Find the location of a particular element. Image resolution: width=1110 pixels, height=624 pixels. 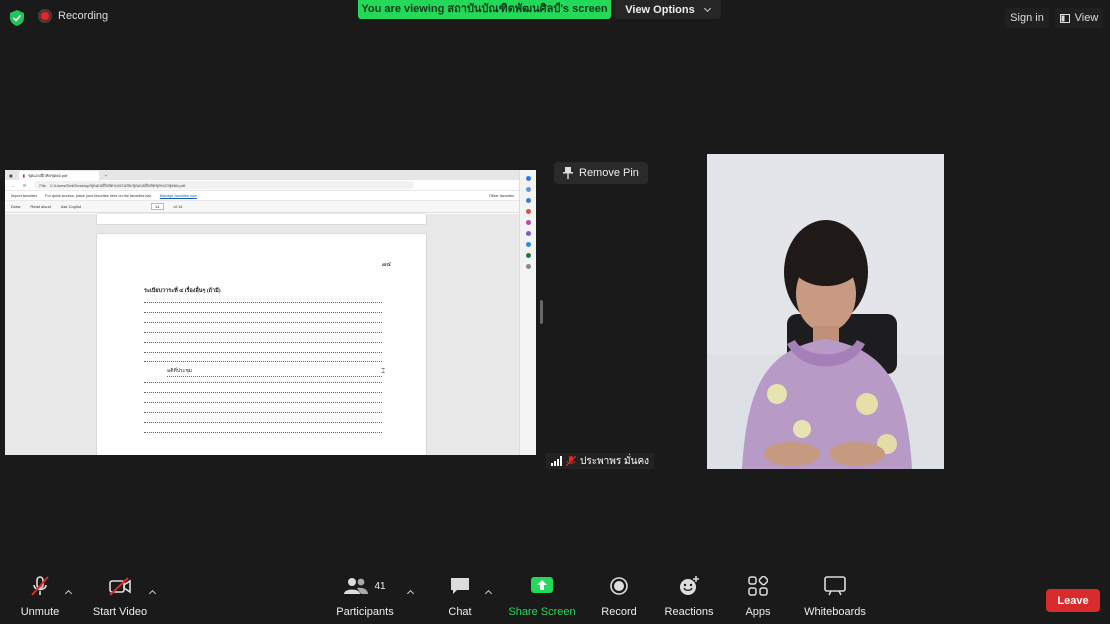

apps-button: Apps is located at coordinates (758, 595).